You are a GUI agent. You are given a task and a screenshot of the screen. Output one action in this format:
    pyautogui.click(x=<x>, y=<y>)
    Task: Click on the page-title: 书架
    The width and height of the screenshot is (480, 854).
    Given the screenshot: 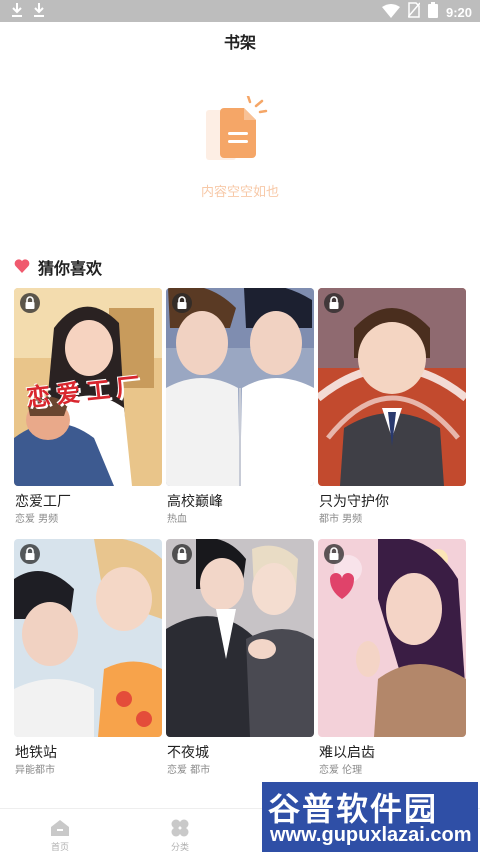 What is the action you would take?
    pyautogui.click(x=239, y=42)
    